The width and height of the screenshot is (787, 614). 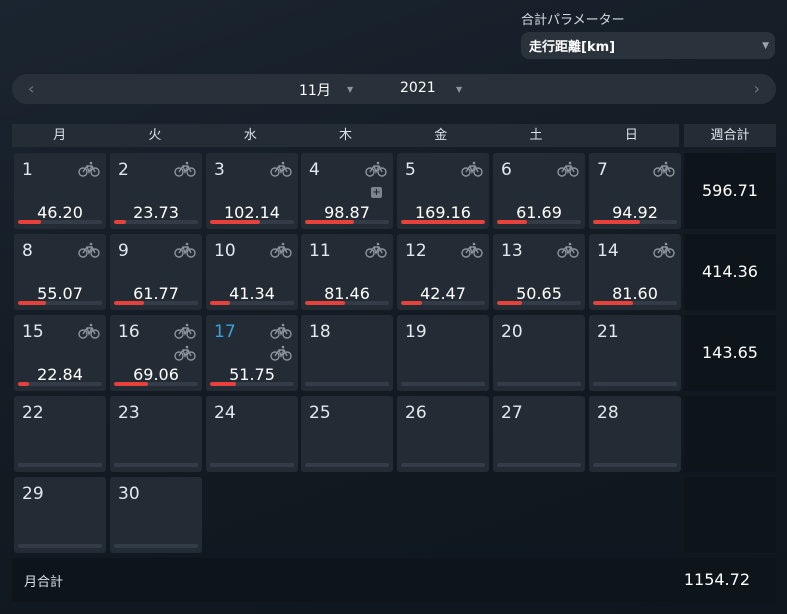 I want to click on day-cell: 20, so click(x=539, y=353).